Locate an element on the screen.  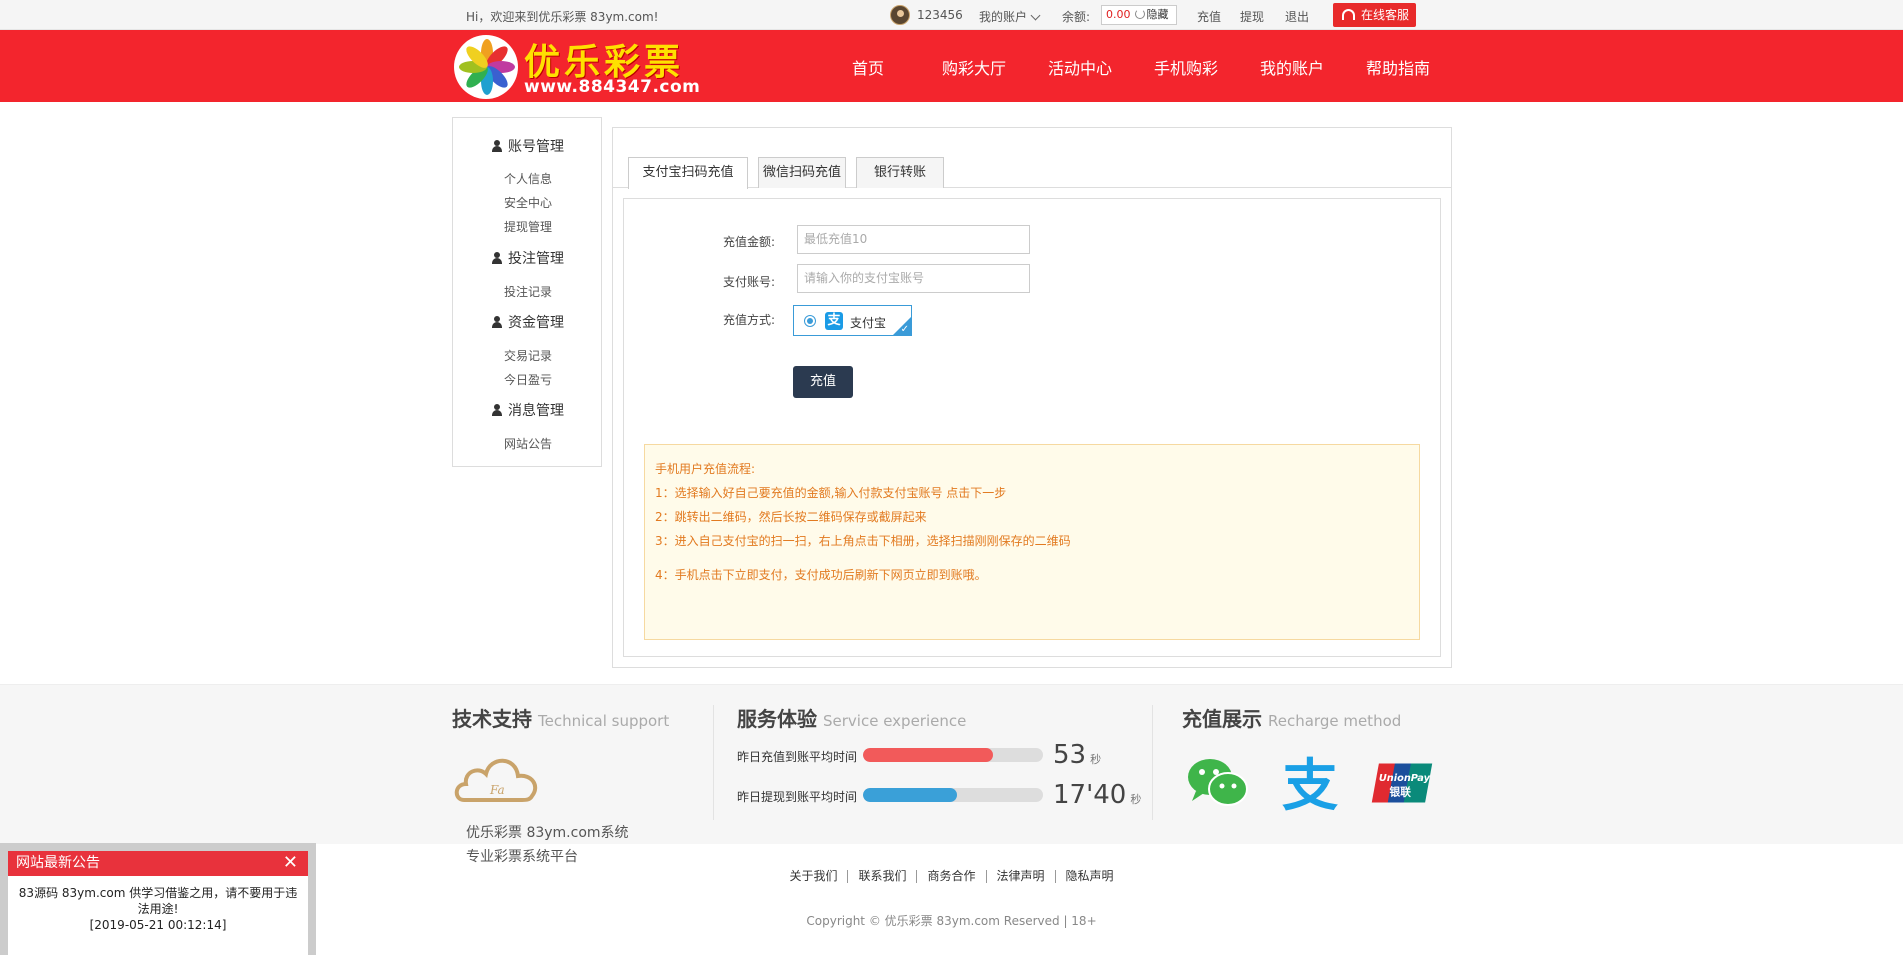
logo-flower-icon is located at coordinates (486, 67).